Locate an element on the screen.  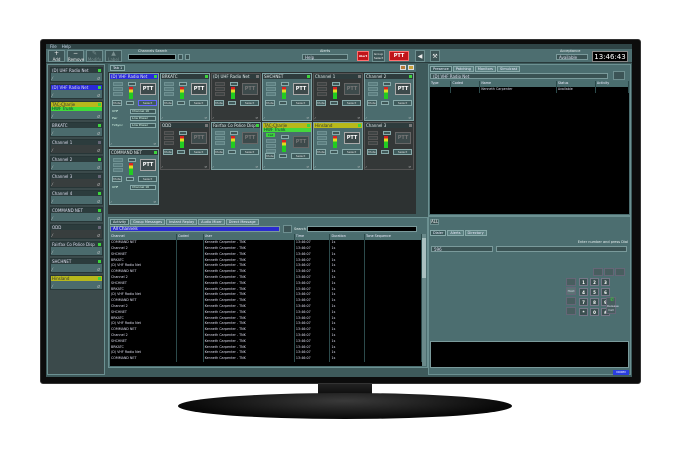
channel-list-item: (D) UHF Radio Net ⁄ ↺ is located at coordinates (76, 74).